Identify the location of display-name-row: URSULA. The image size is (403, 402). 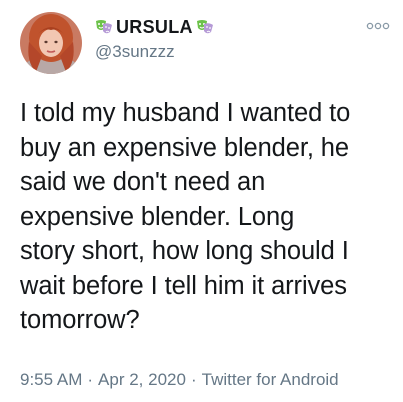
(215, 27).